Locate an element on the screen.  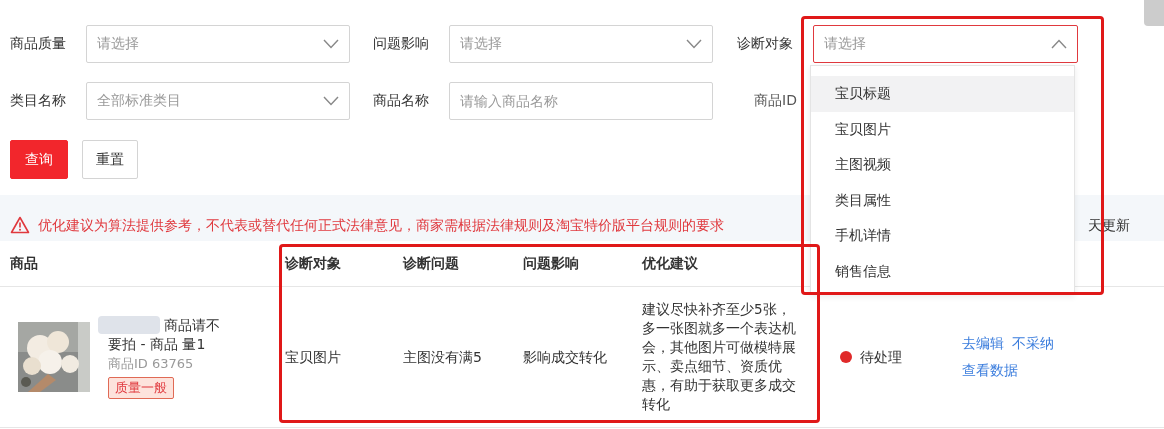
table-cell-text: 建议尽快补齐至少5张，多一张图就多一个表达机会，其他图片可做模特展示、卖点细节、资质优惠，有助于获取更多成交转化 is located at coordinates (719, 357).